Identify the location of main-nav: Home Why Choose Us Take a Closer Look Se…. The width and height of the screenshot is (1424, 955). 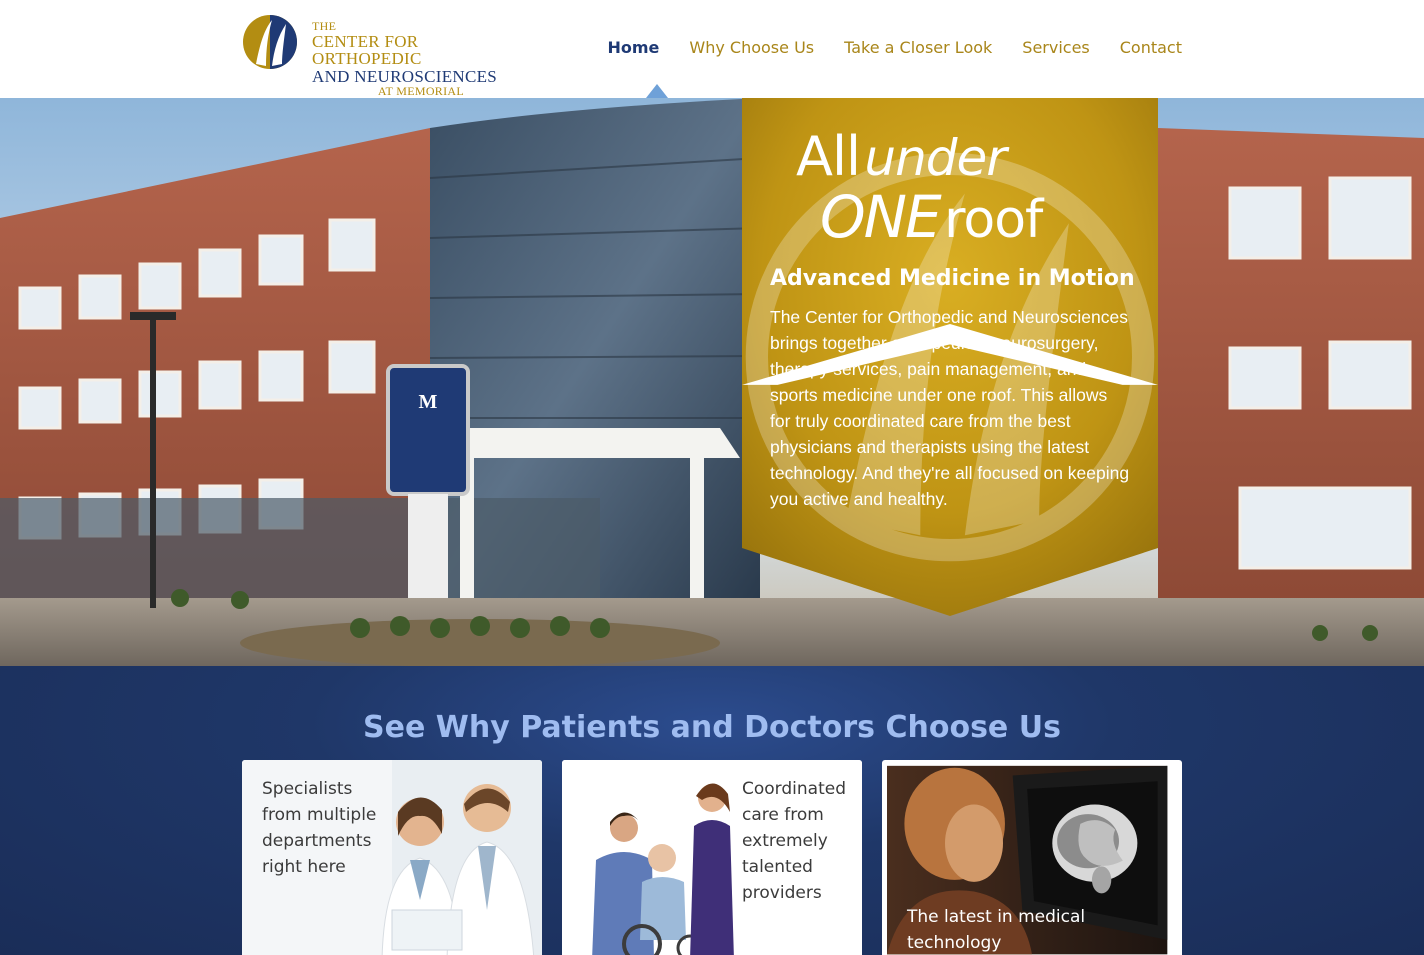
(894, 47).